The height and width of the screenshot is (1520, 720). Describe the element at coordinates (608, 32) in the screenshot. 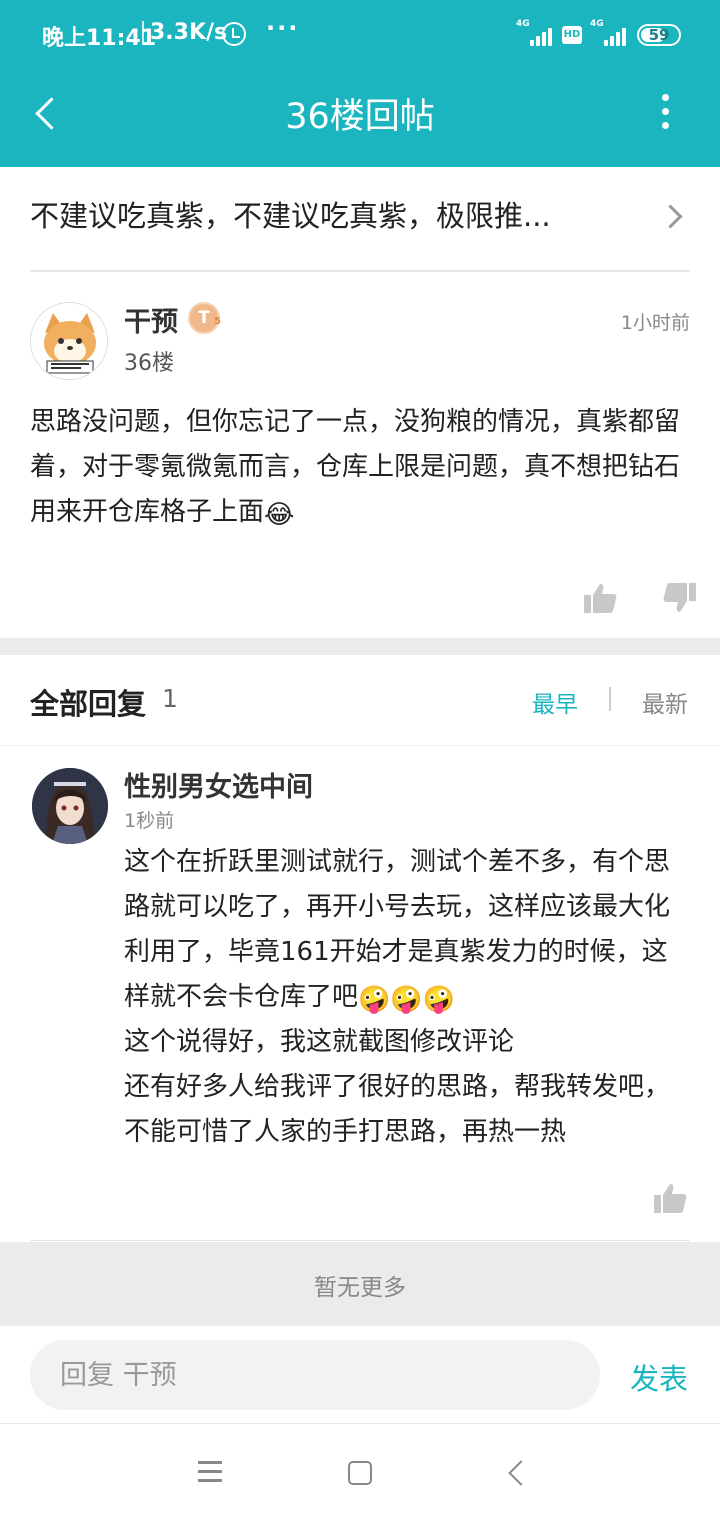

I see `signal-icon-2: 4G` at that location.